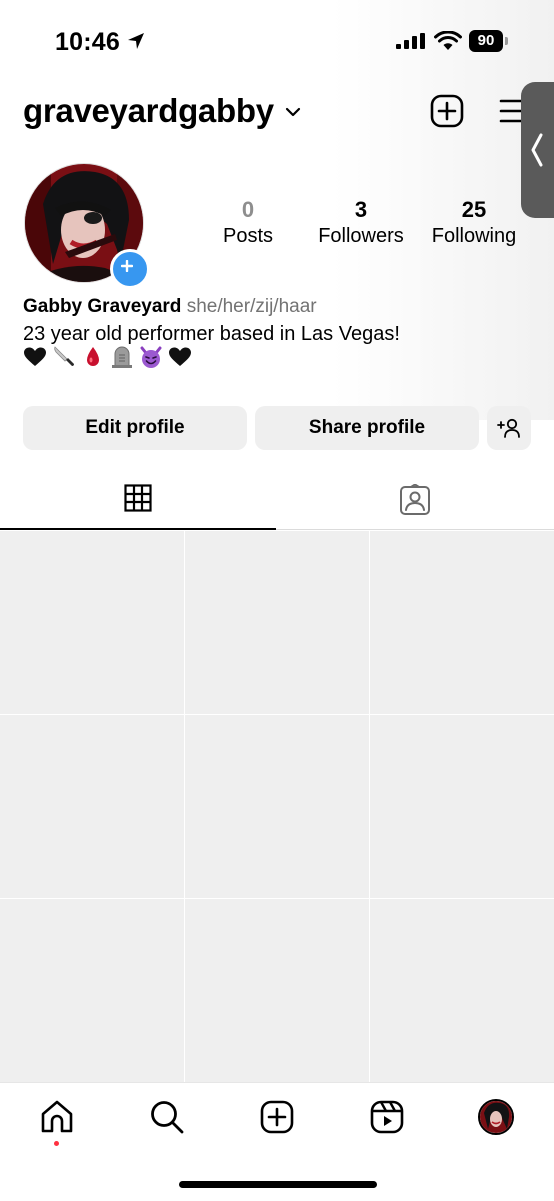 The height and width of the screenshot is (1201, 554). I want to click on pronouns: she/her/zij/haar, so click(251, 306).